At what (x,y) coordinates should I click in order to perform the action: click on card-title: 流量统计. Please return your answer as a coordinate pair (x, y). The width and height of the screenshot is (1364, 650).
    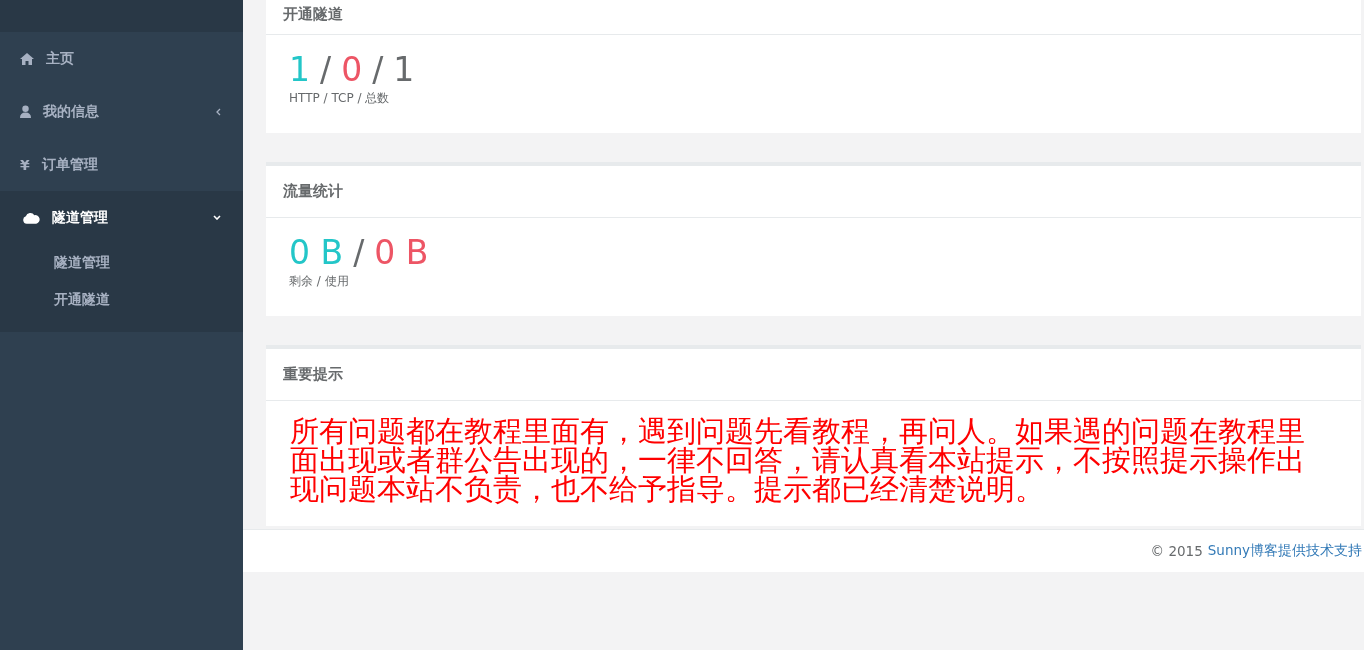
    Looking at the image, I should click on (313, 191).